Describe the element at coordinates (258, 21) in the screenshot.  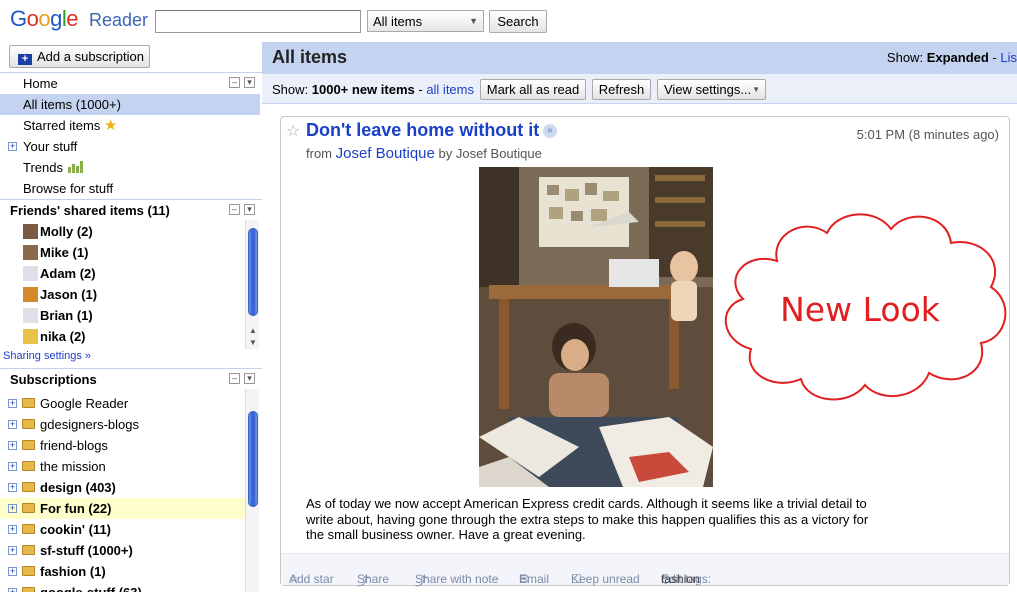
I see `search-input` at that location.